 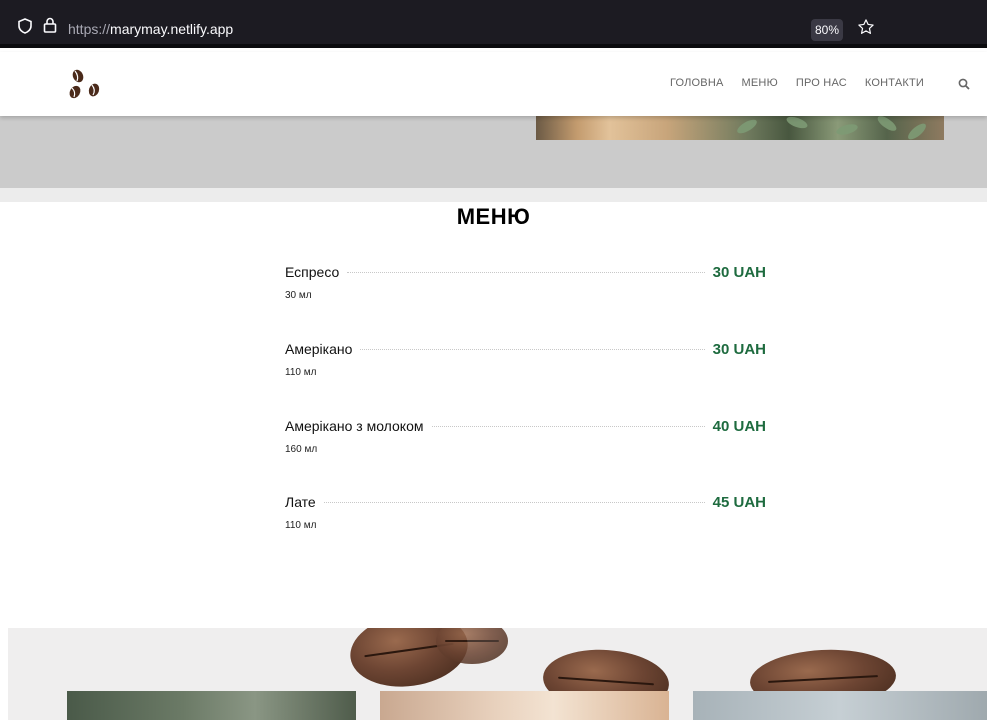 I want to click on coffee-beans-logo, so click(x=86, y=87).